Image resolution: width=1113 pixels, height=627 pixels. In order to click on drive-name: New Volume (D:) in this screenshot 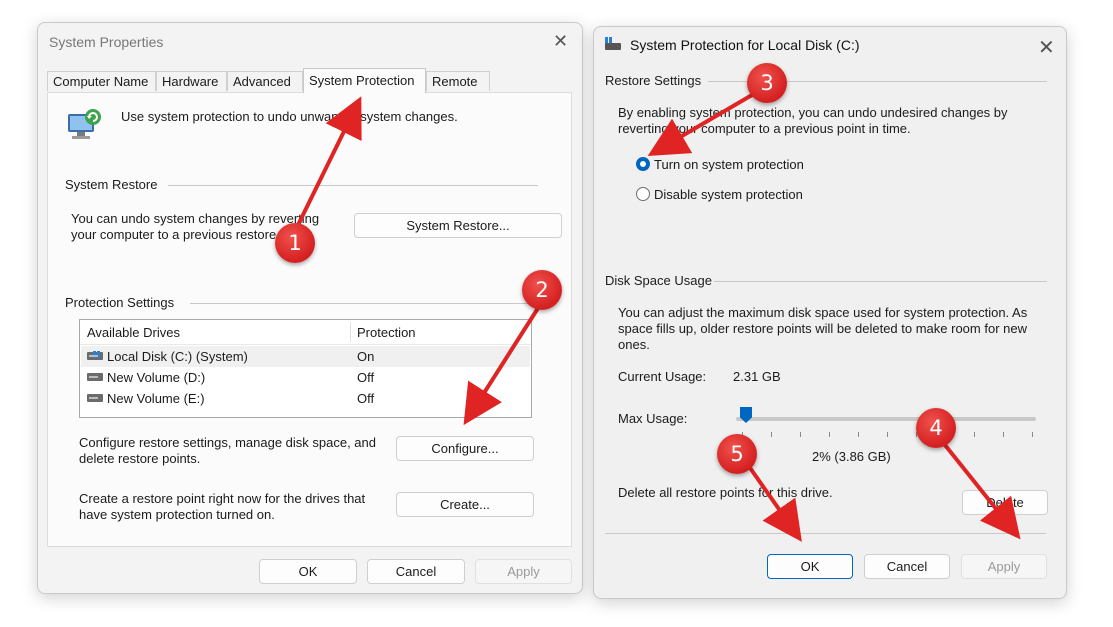, I will do `click(156, 377)`.